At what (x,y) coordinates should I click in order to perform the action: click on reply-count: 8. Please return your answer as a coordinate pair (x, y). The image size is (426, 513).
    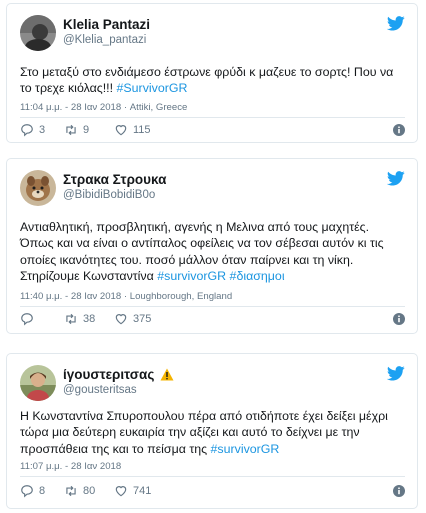
    Looking at the image, I should click on (42, 491).